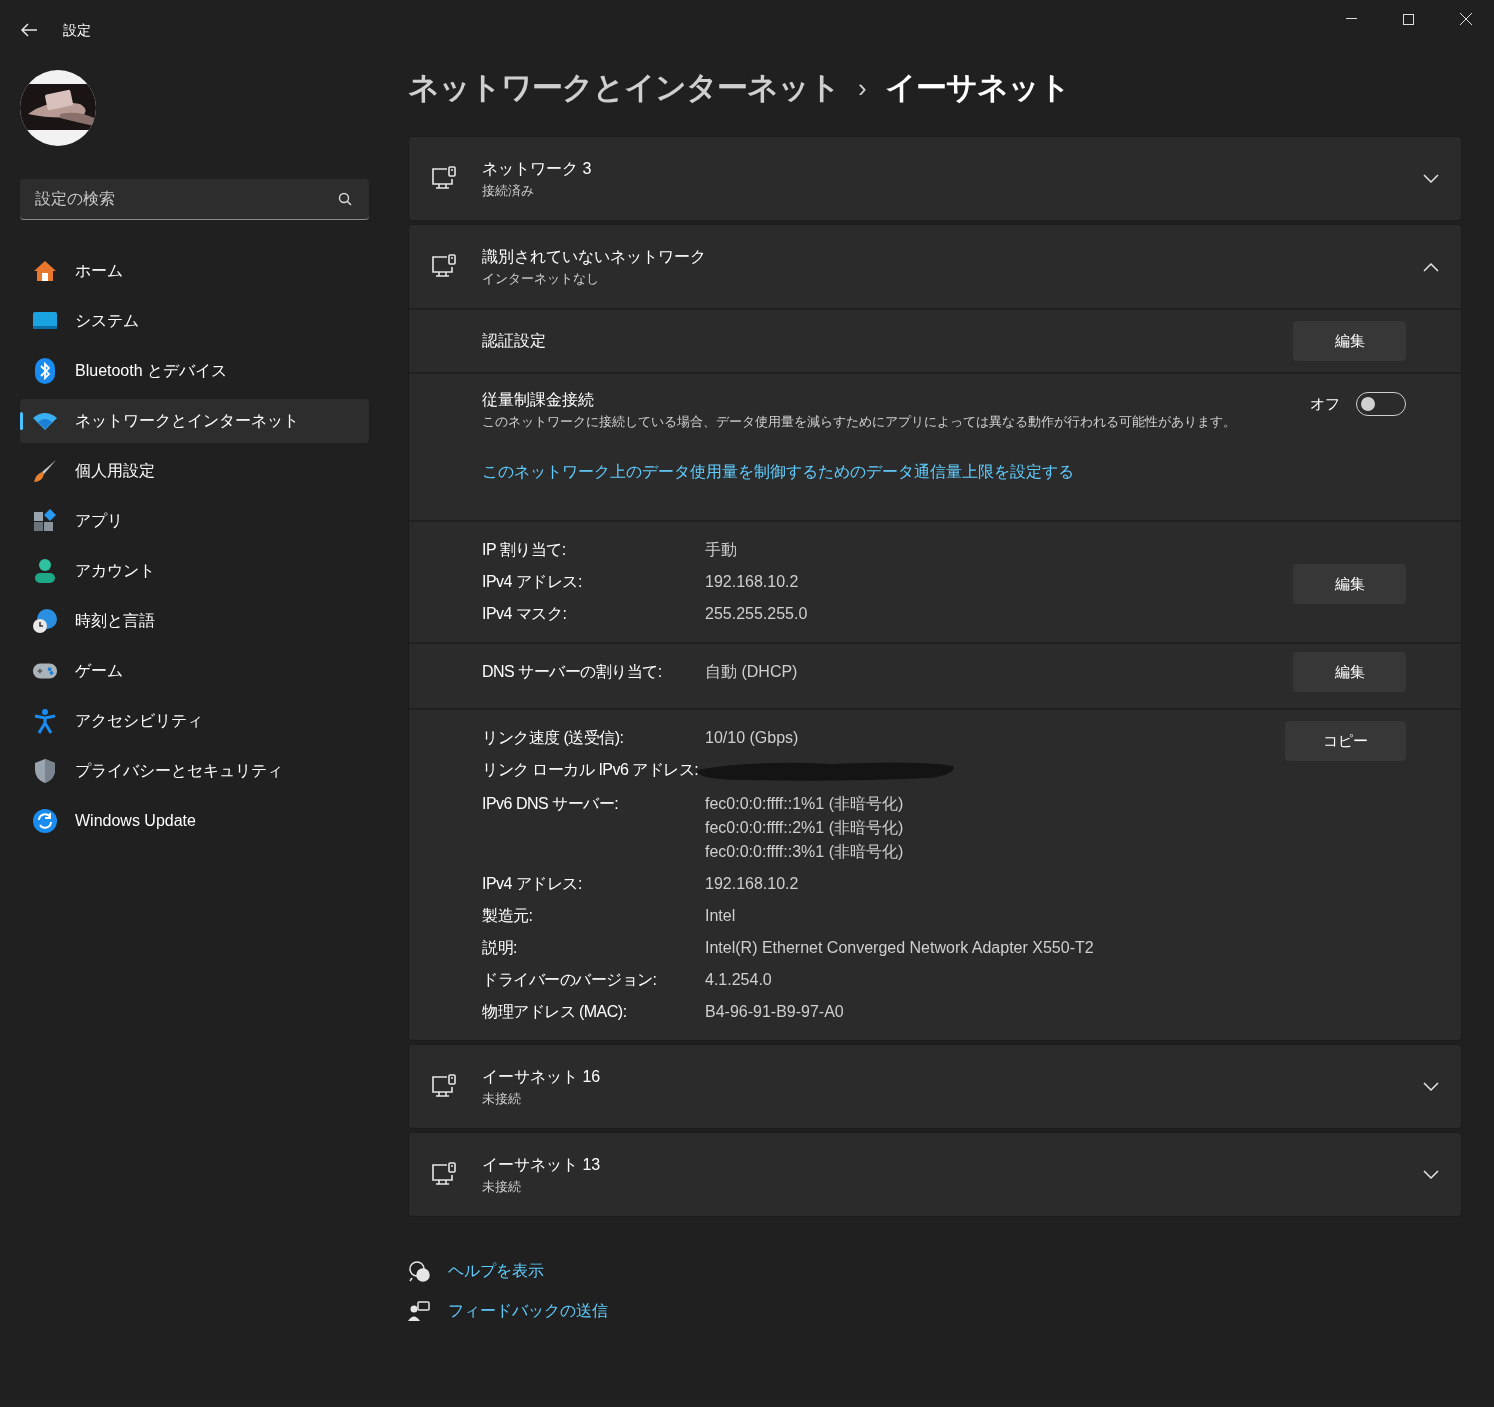 This screenshot has height=1407, width=1494. What do you see at coordinates (115, 471) in the screenshot?
I see `nav-label: 個人用設定` at bounding box center [115, 471].